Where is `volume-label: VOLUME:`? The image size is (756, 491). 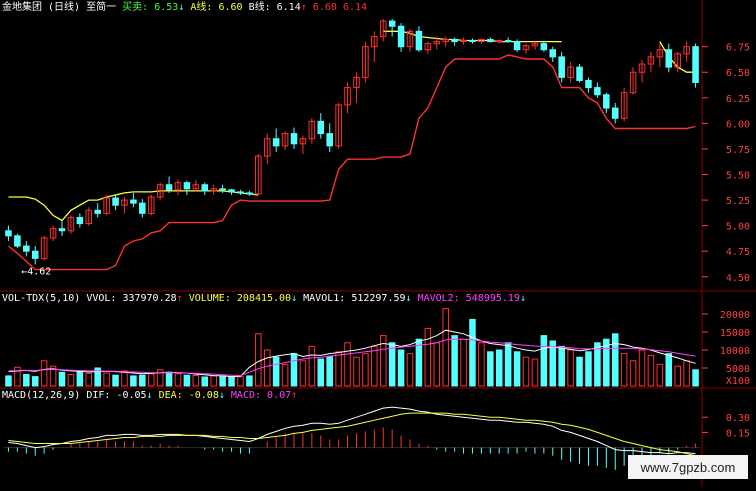
volume-label: VOLUME: is located at coordinates (209, 298).